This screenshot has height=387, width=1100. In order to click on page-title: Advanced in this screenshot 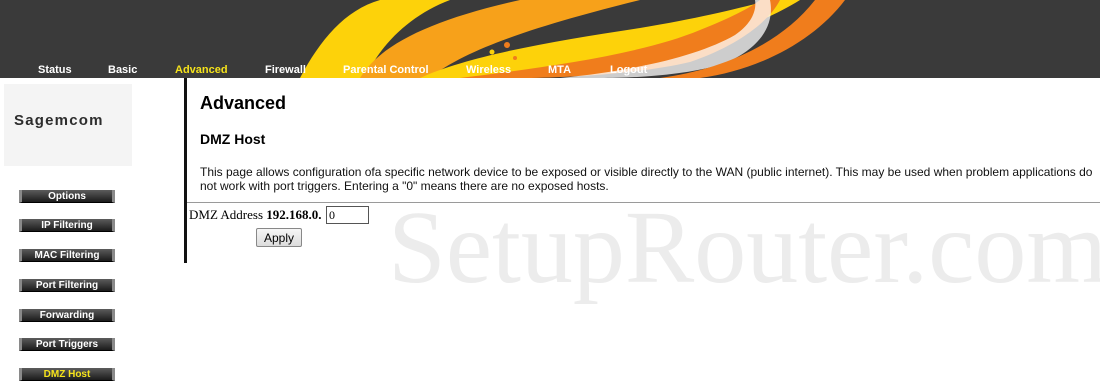, I will do `click(243, 103)`.